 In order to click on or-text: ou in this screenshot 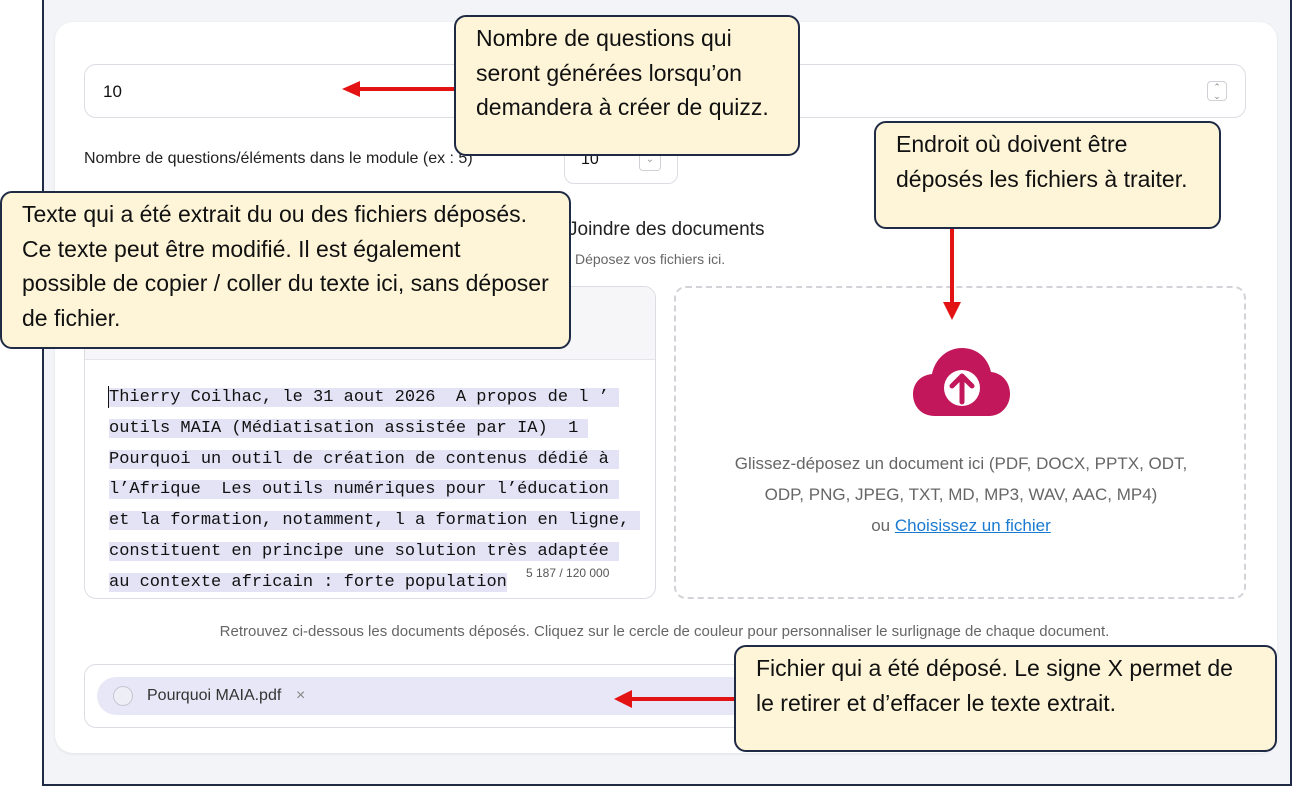, I will do `click(881, 525)`.